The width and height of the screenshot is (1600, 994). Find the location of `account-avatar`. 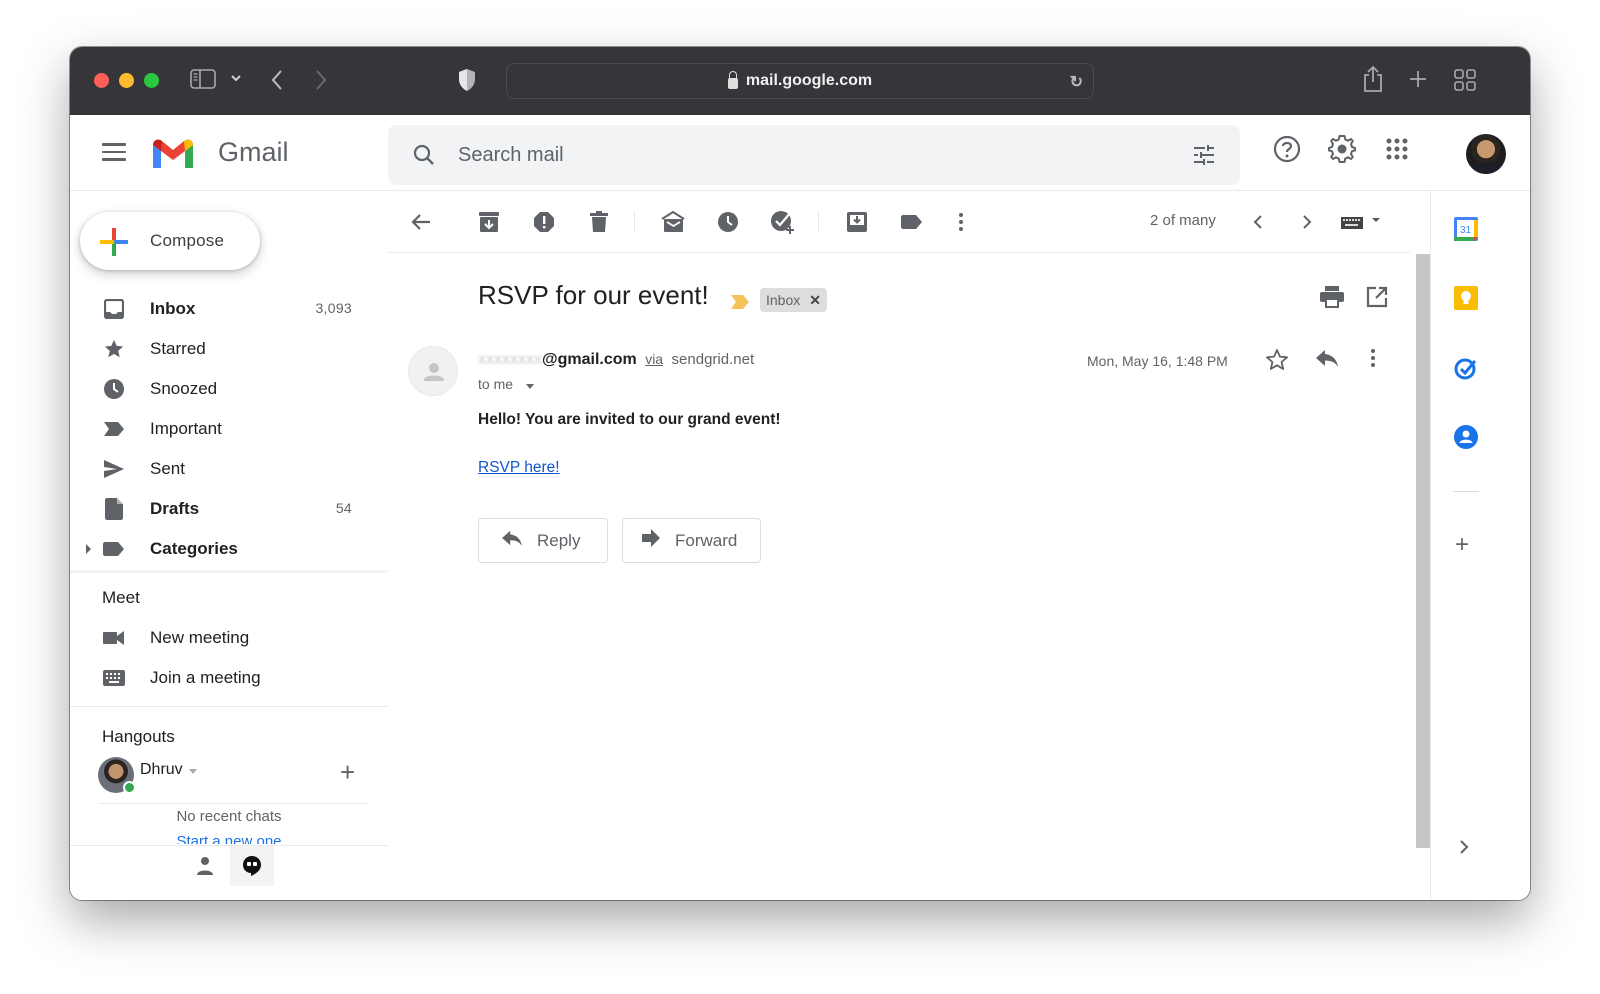

account-avatar is located at coordinates (1486, 154).